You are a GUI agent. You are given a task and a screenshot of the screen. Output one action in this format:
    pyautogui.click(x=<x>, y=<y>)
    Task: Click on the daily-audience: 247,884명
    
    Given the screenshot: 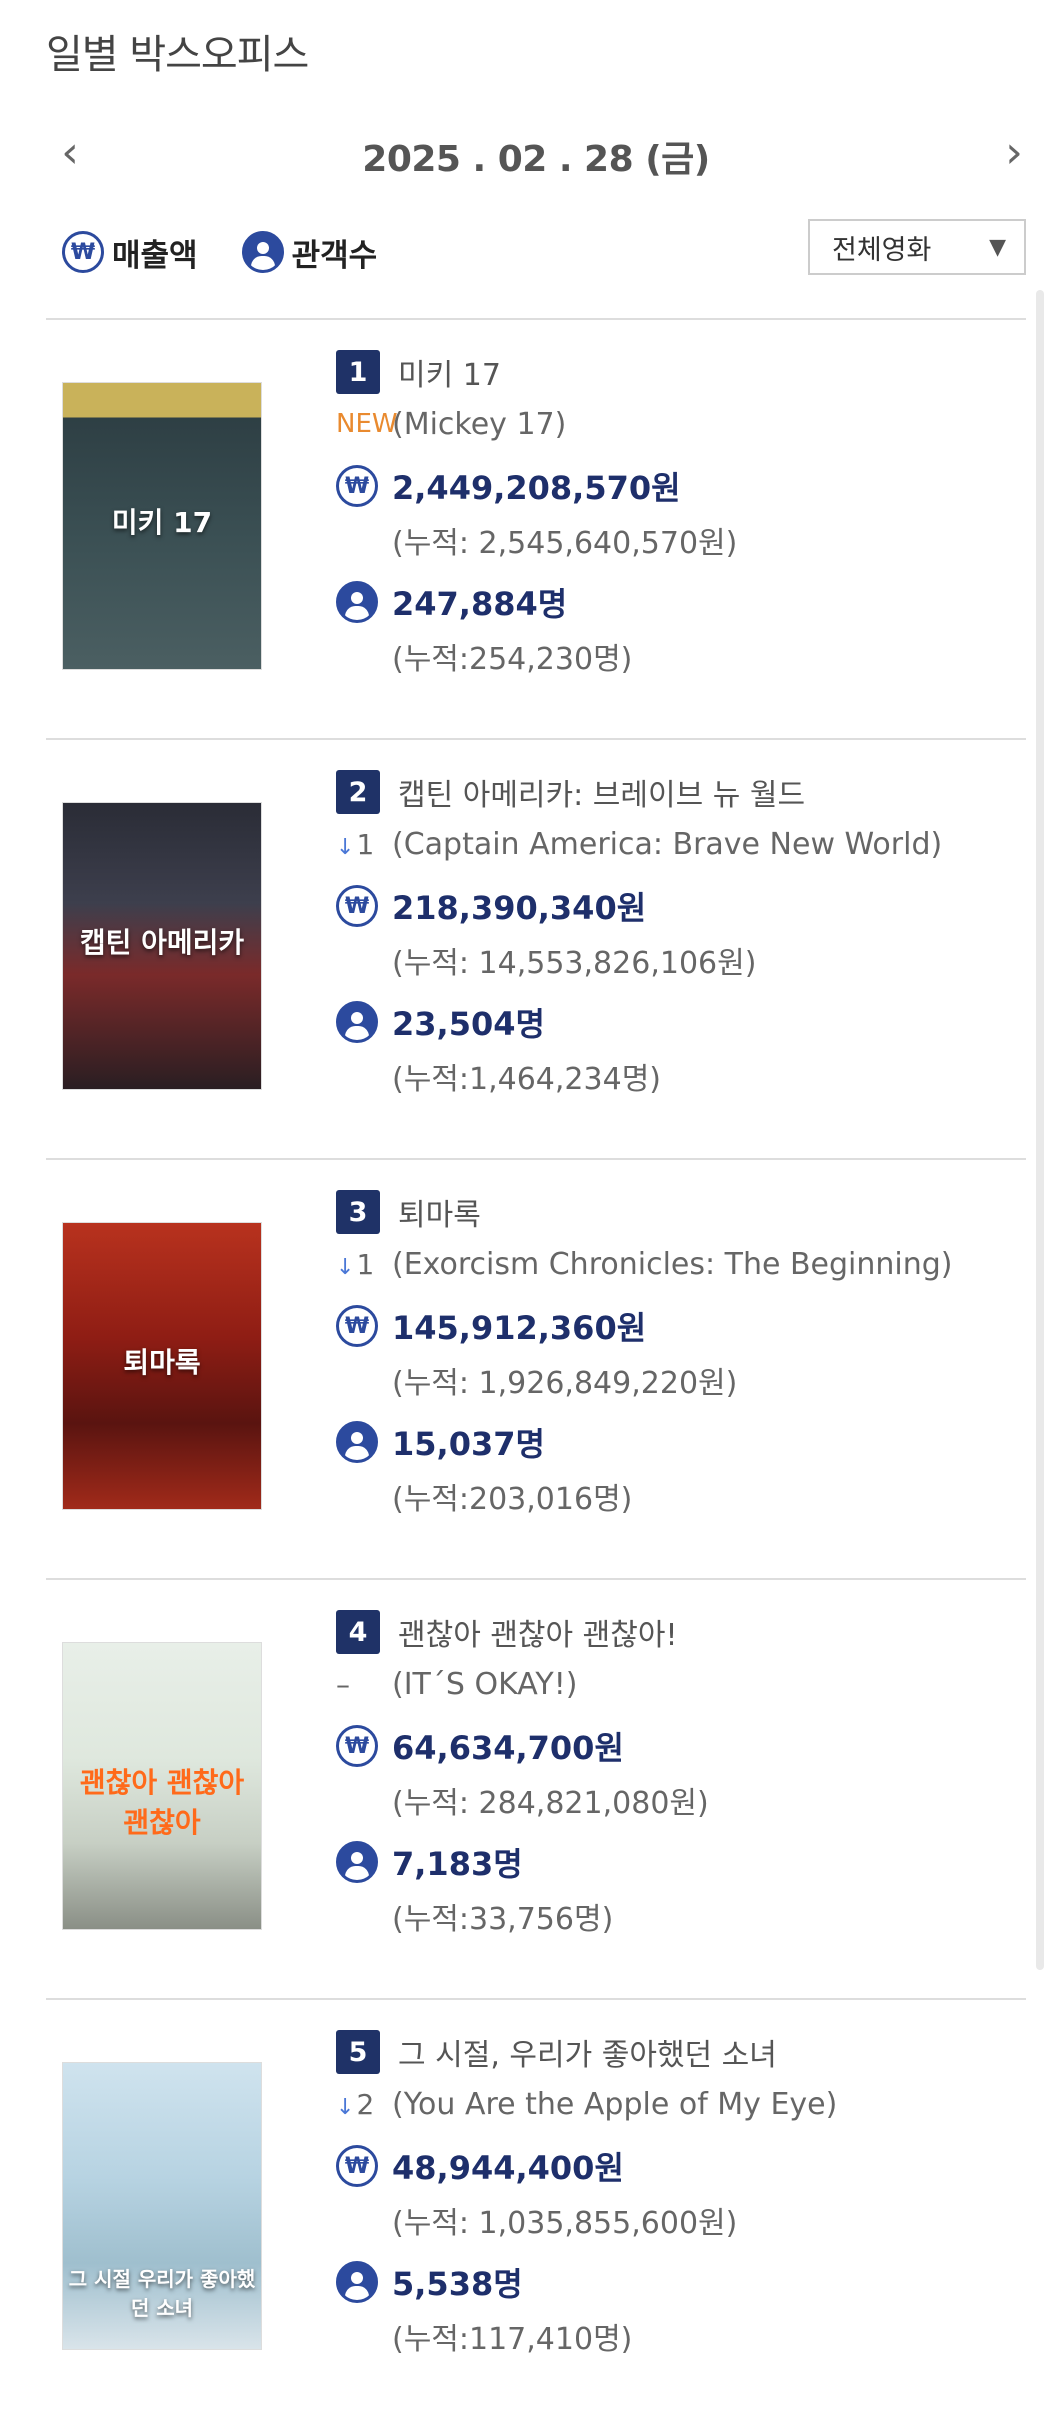 What is the action you would take?
    pyautogui.click(x=480, y=604)
    